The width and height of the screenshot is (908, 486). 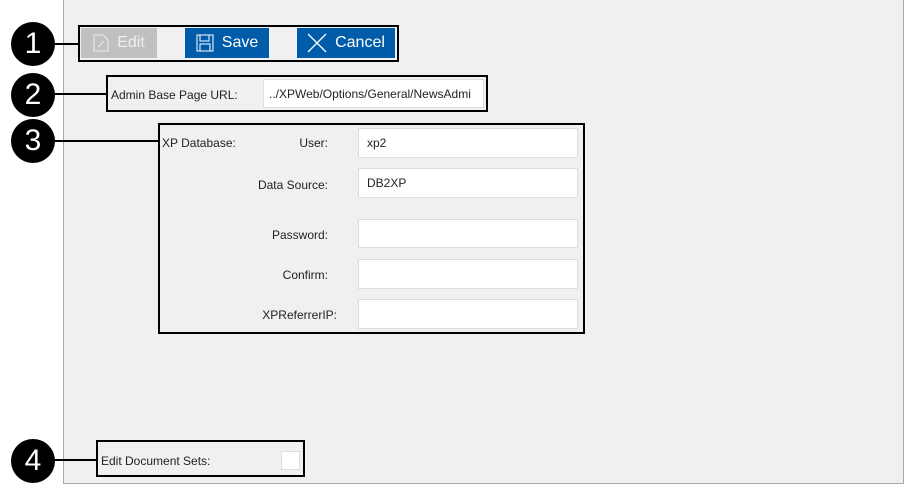 I want to click on cancel-label: Cancel, so click(x=360, y=42).